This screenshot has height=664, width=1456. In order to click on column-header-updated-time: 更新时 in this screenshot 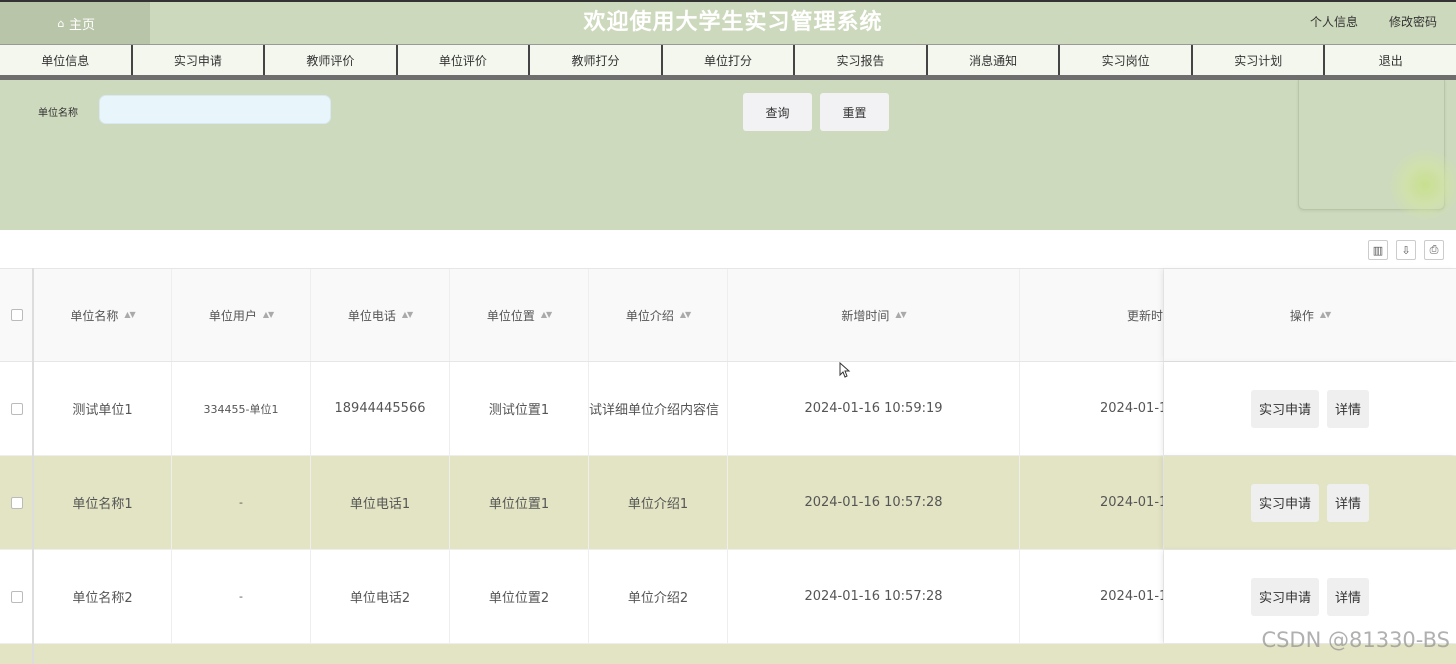, I will do `click(1092, 315)`.